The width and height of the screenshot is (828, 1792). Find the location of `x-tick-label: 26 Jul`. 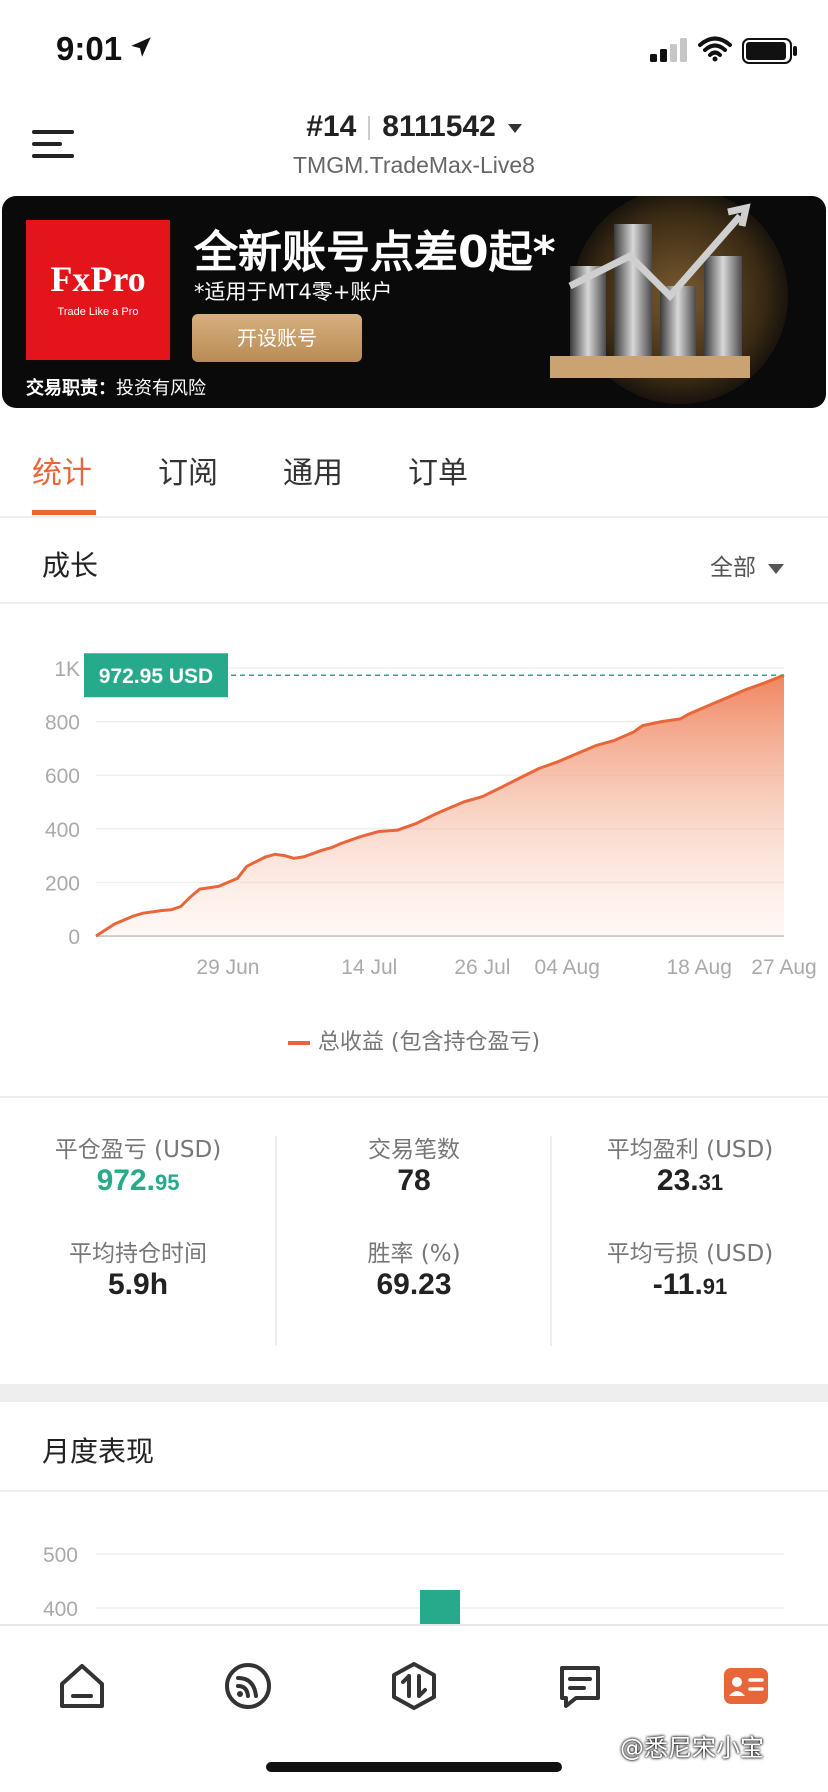

x-tick-label: 26 Jul is located at coordinates (482, 967).